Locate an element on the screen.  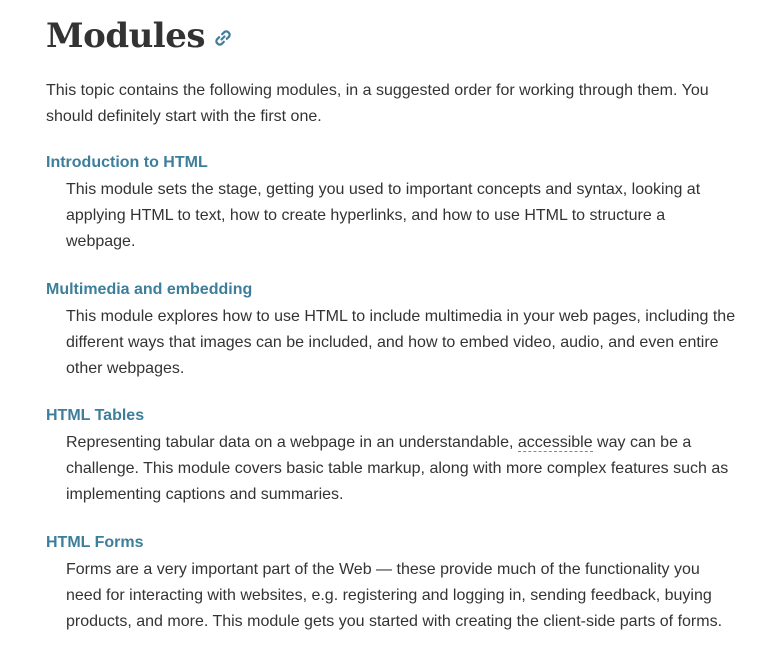
module-link-html-forms: HTML Forms is located at coordinates (391, 543).